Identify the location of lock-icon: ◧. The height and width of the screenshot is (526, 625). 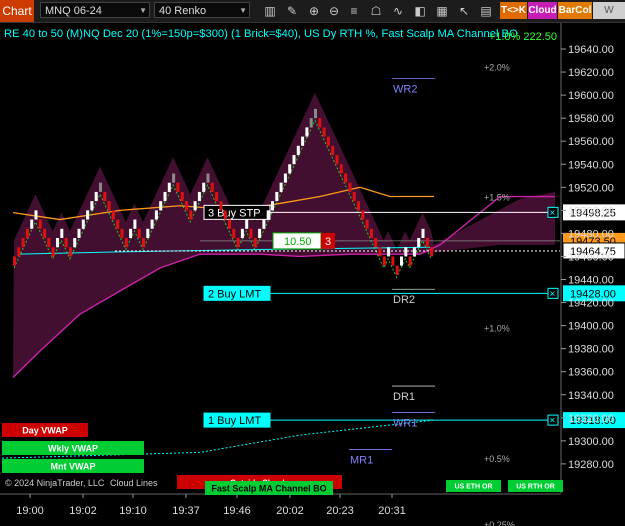
(420, 11).